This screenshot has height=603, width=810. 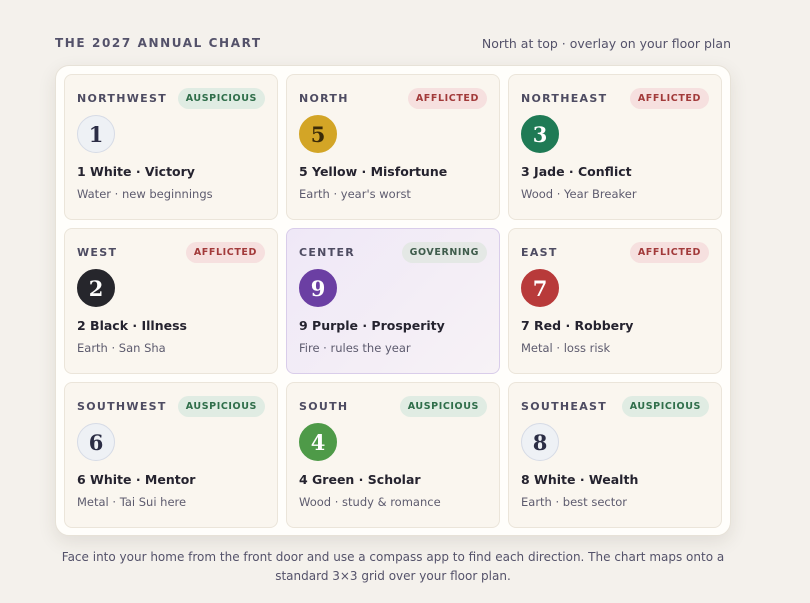 What do you see at coordinates (576, 171) in the screenshot?
I see `star-name: 3 Jade · Conflict` at bounding box center [576, 171].